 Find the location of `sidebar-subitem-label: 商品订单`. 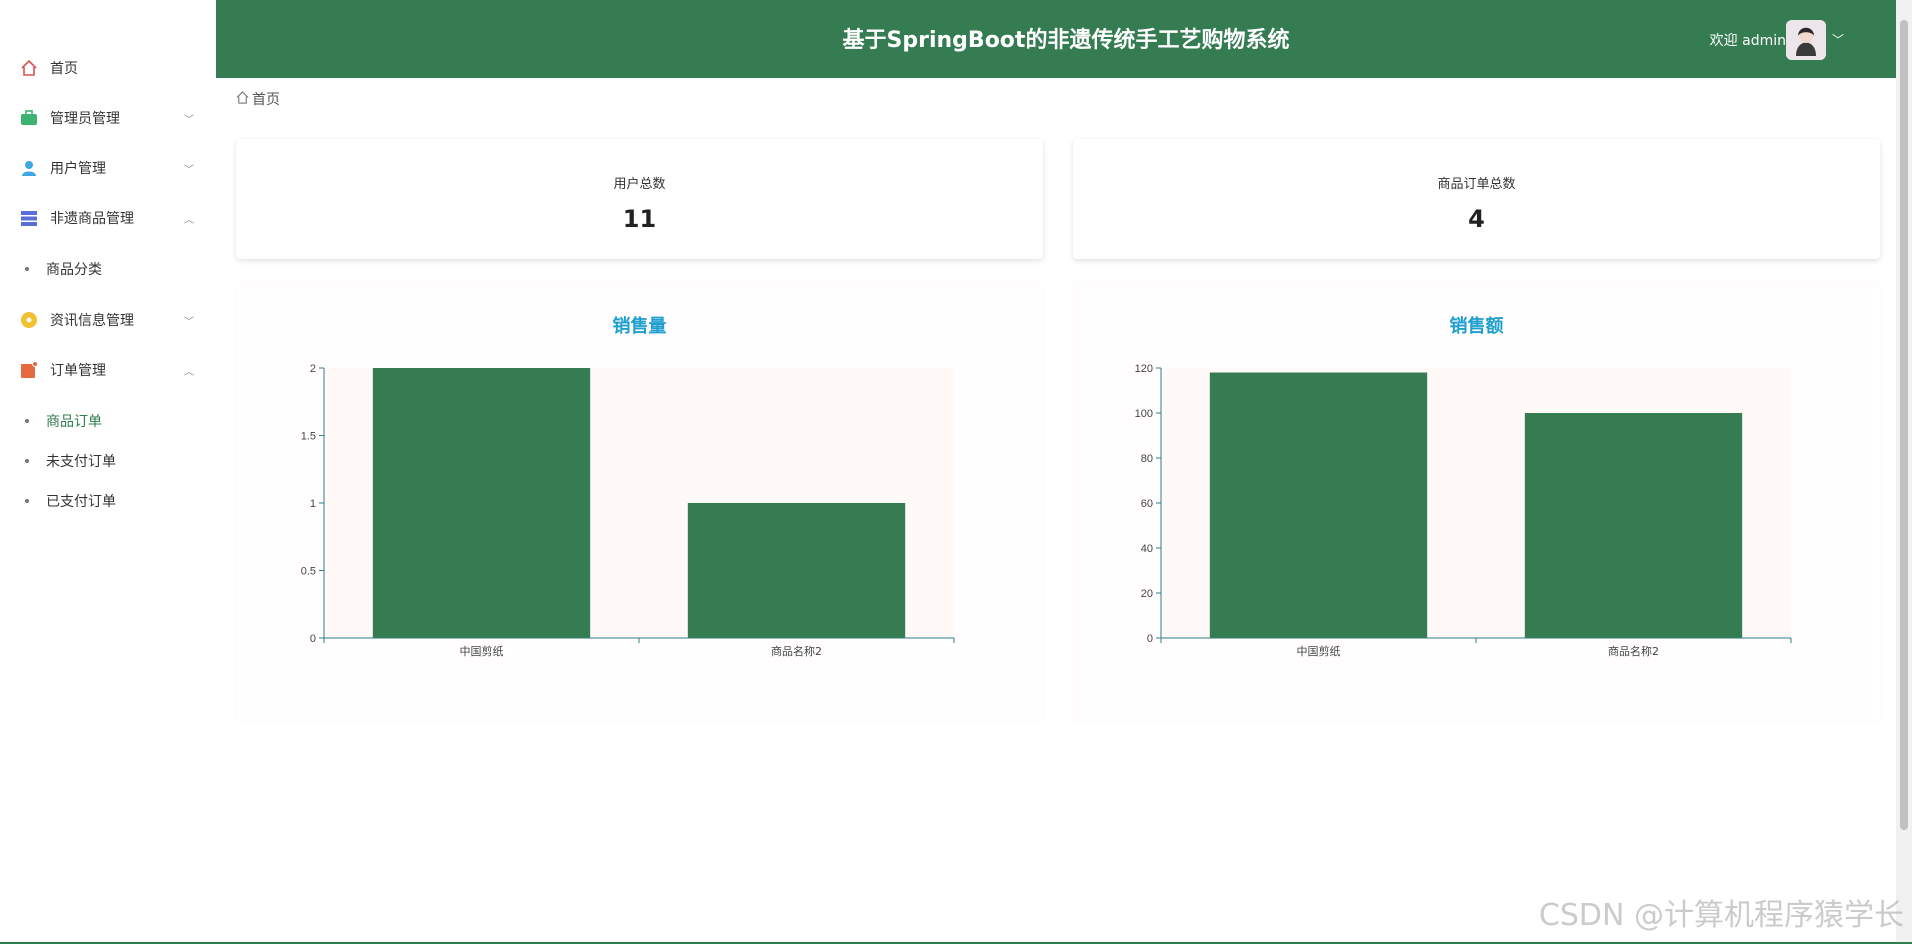

sidebar-subitem-label: 商品订单 is located at coordinates (74, 422).